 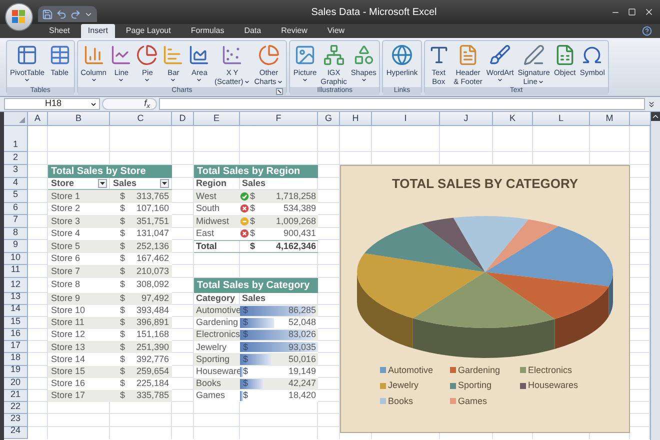 I want to click on row-header: 14, so click(x=16, y=310).